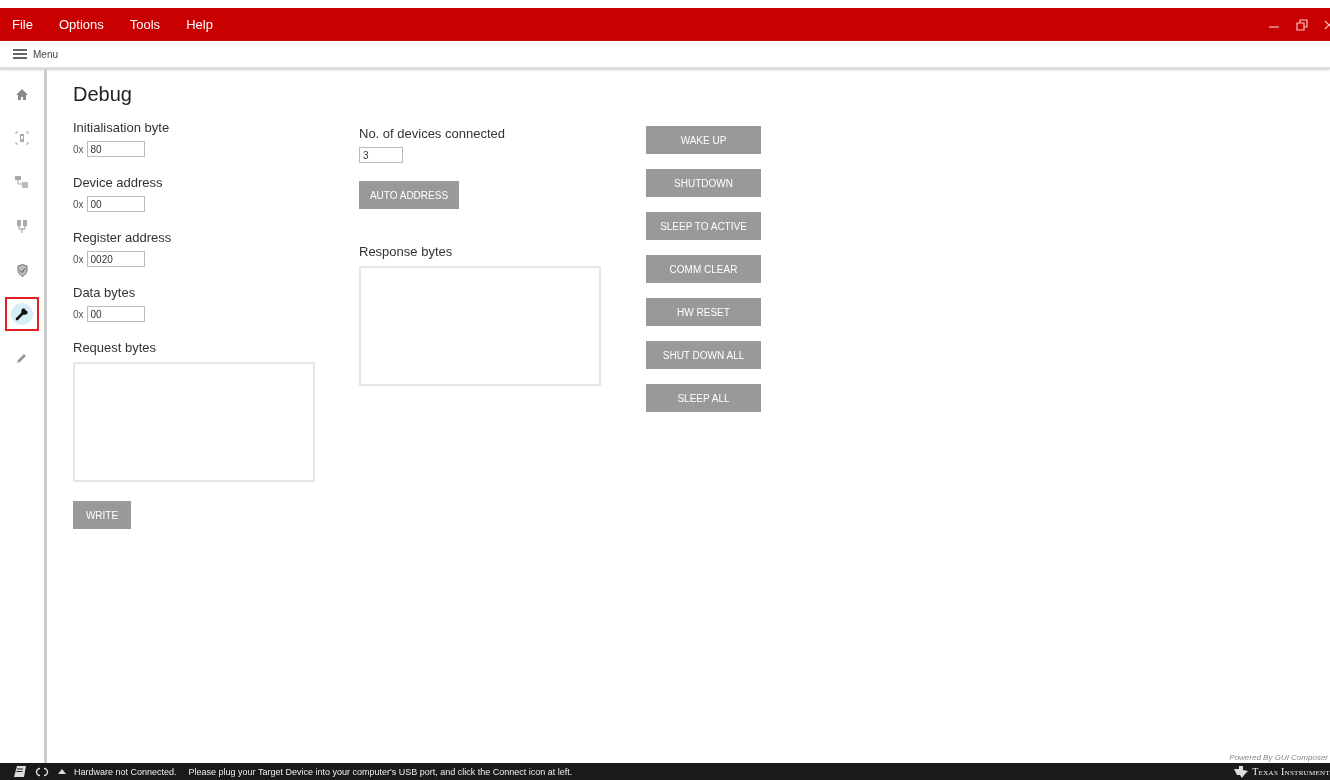 The height and width of the screenshot is (780, 1330). Describe the element at coordinates (22, 182) in the screenshot. I see `network-icon` at that location.